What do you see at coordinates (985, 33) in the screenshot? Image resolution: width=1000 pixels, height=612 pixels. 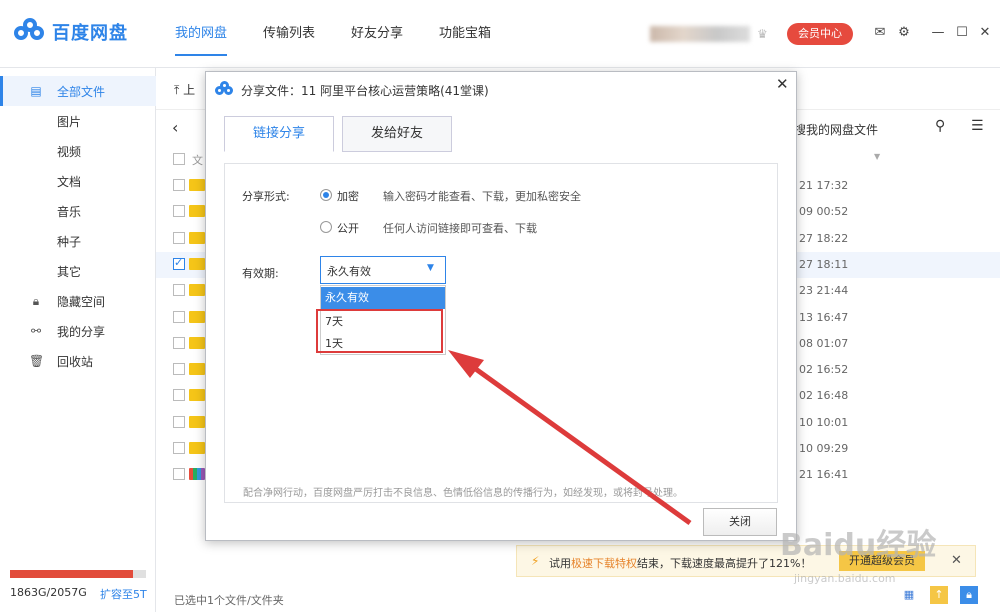 I see `close-icon: ✕` at bounding box center [985, 33].